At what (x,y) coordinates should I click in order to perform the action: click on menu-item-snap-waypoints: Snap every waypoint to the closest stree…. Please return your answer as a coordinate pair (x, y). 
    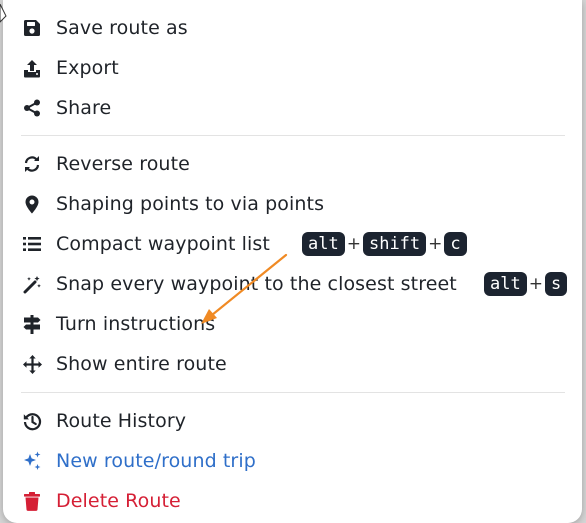
    Looking at the image, I should click on (239, 284).